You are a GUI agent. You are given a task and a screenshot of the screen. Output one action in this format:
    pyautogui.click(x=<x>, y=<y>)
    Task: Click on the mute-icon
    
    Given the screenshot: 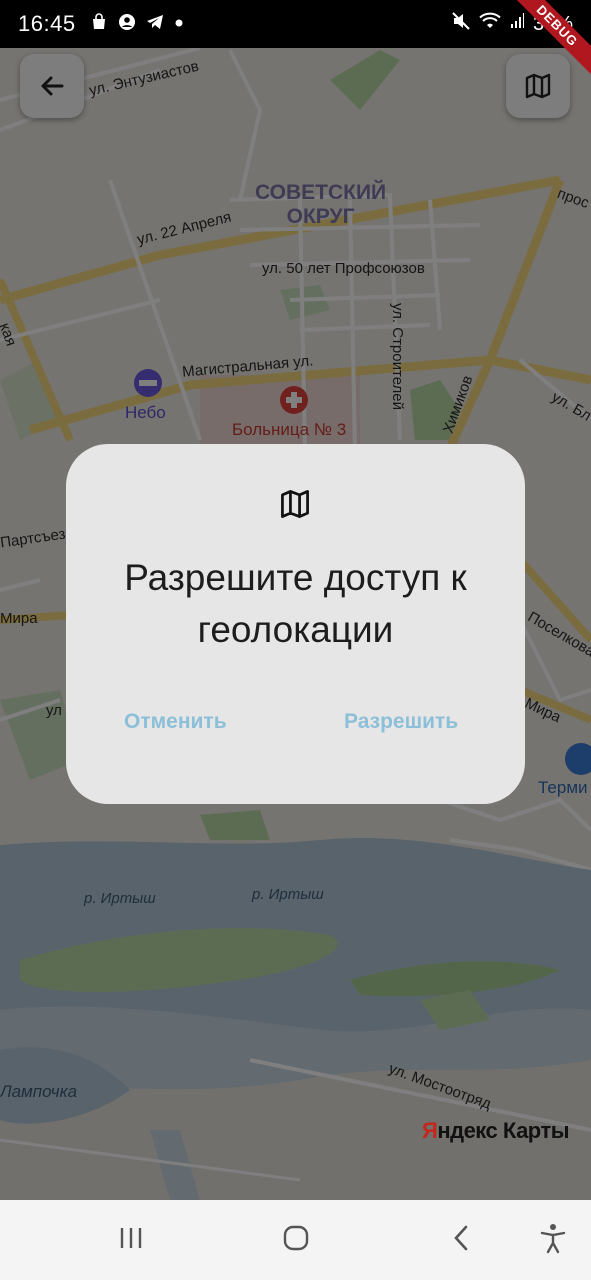 What is the action you would take?
    pyautogui.click(x=461, y=24)
    